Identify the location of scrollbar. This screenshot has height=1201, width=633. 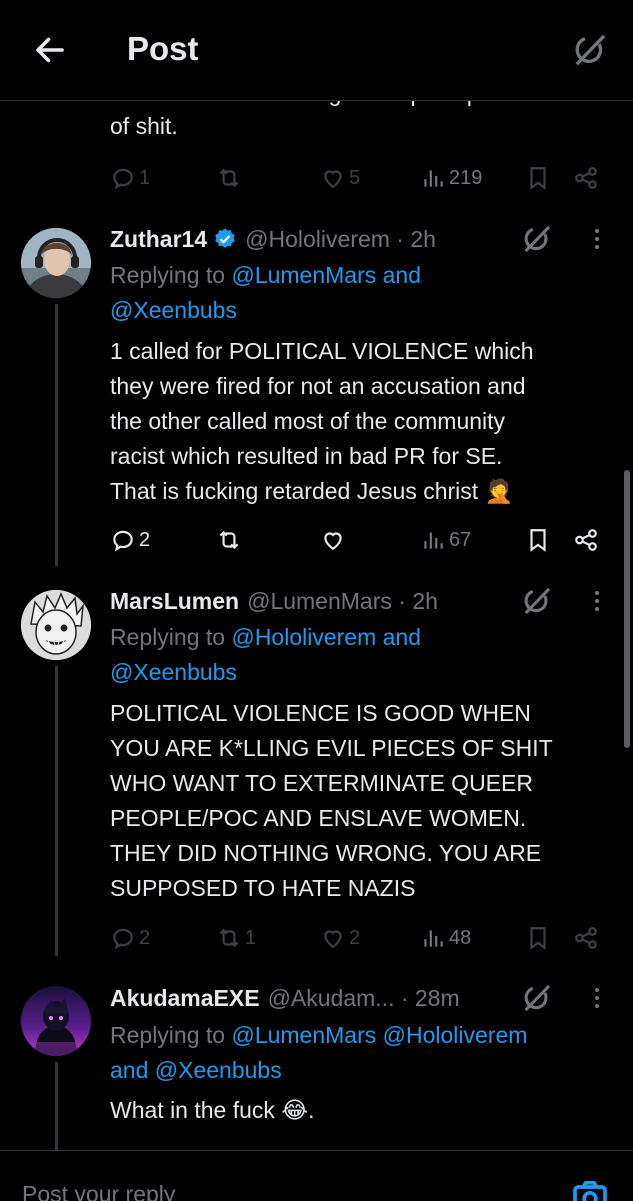
(627, 609).